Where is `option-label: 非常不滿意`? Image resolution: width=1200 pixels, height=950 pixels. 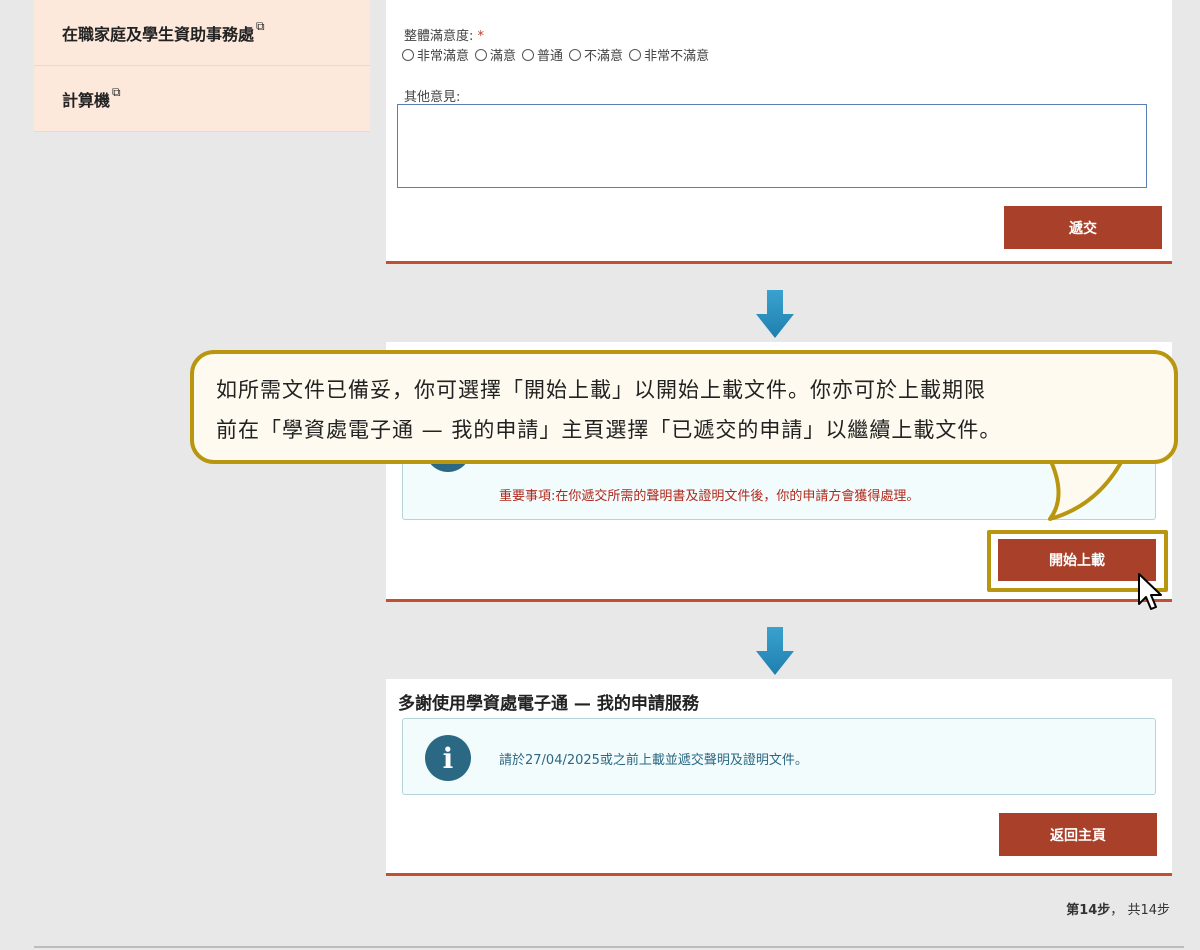 option-label: 非常不滿意 is located at coordinates (677, 56).